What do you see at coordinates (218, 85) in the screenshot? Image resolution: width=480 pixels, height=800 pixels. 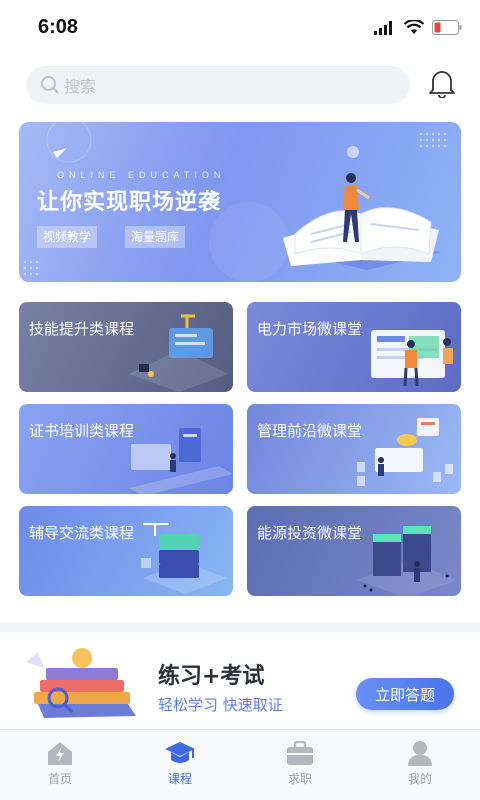 I see `search-input: 搜索` at bounding box center [218, 85].